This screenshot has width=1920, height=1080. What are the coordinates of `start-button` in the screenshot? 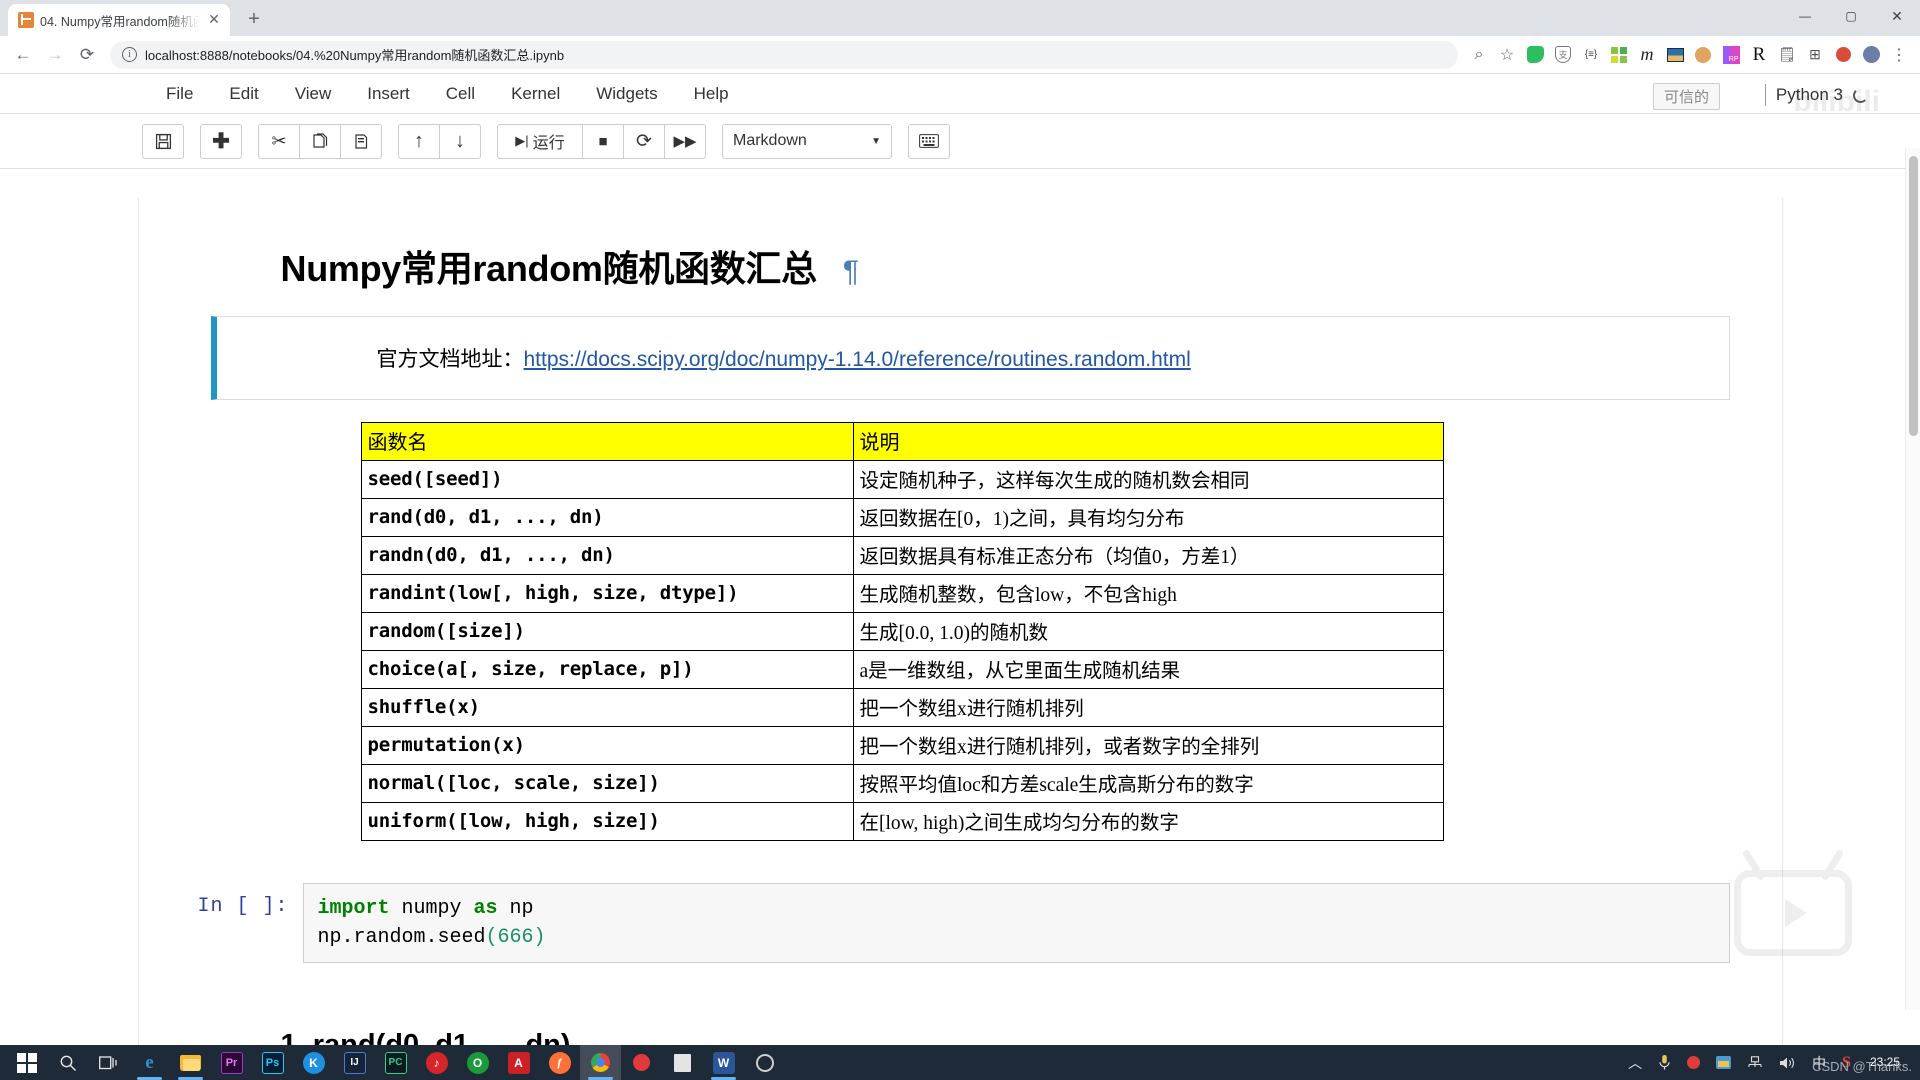 It's located at (26, 1062).